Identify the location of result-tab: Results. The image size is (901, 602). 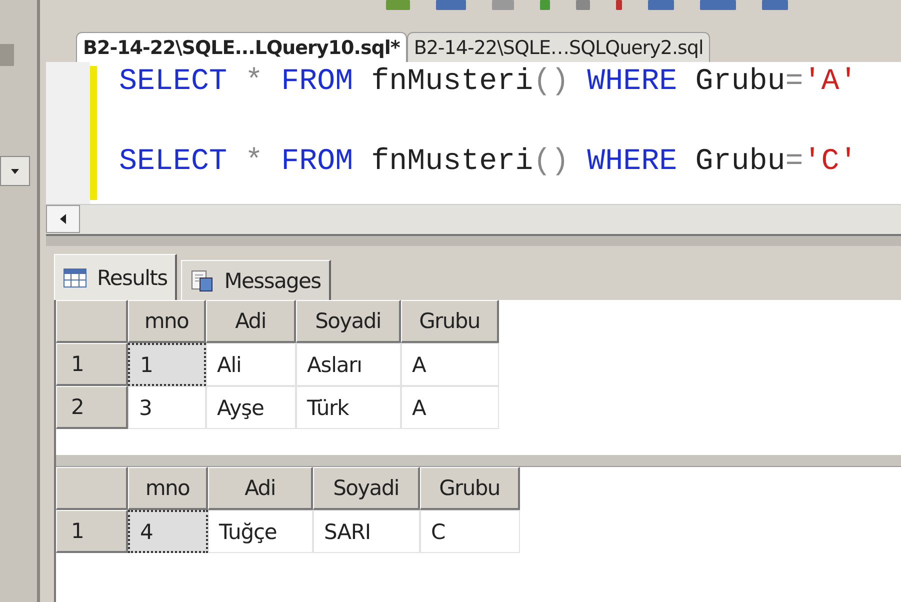
(116, 277).